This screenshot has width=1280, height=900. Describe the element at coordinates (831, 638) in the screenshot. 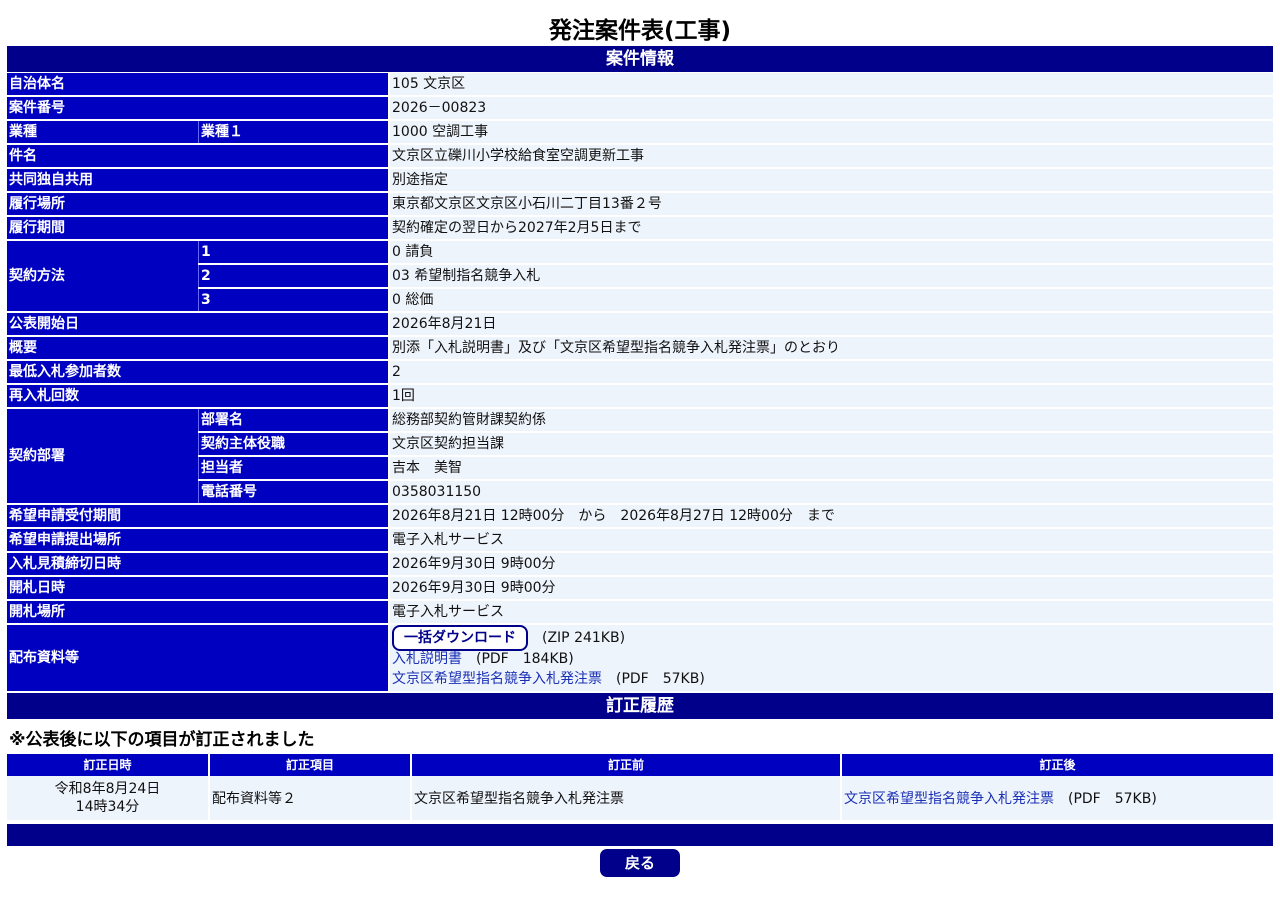

I see `download-all-line: 一括ダウンロード (ZIP 241KB)` at that location.